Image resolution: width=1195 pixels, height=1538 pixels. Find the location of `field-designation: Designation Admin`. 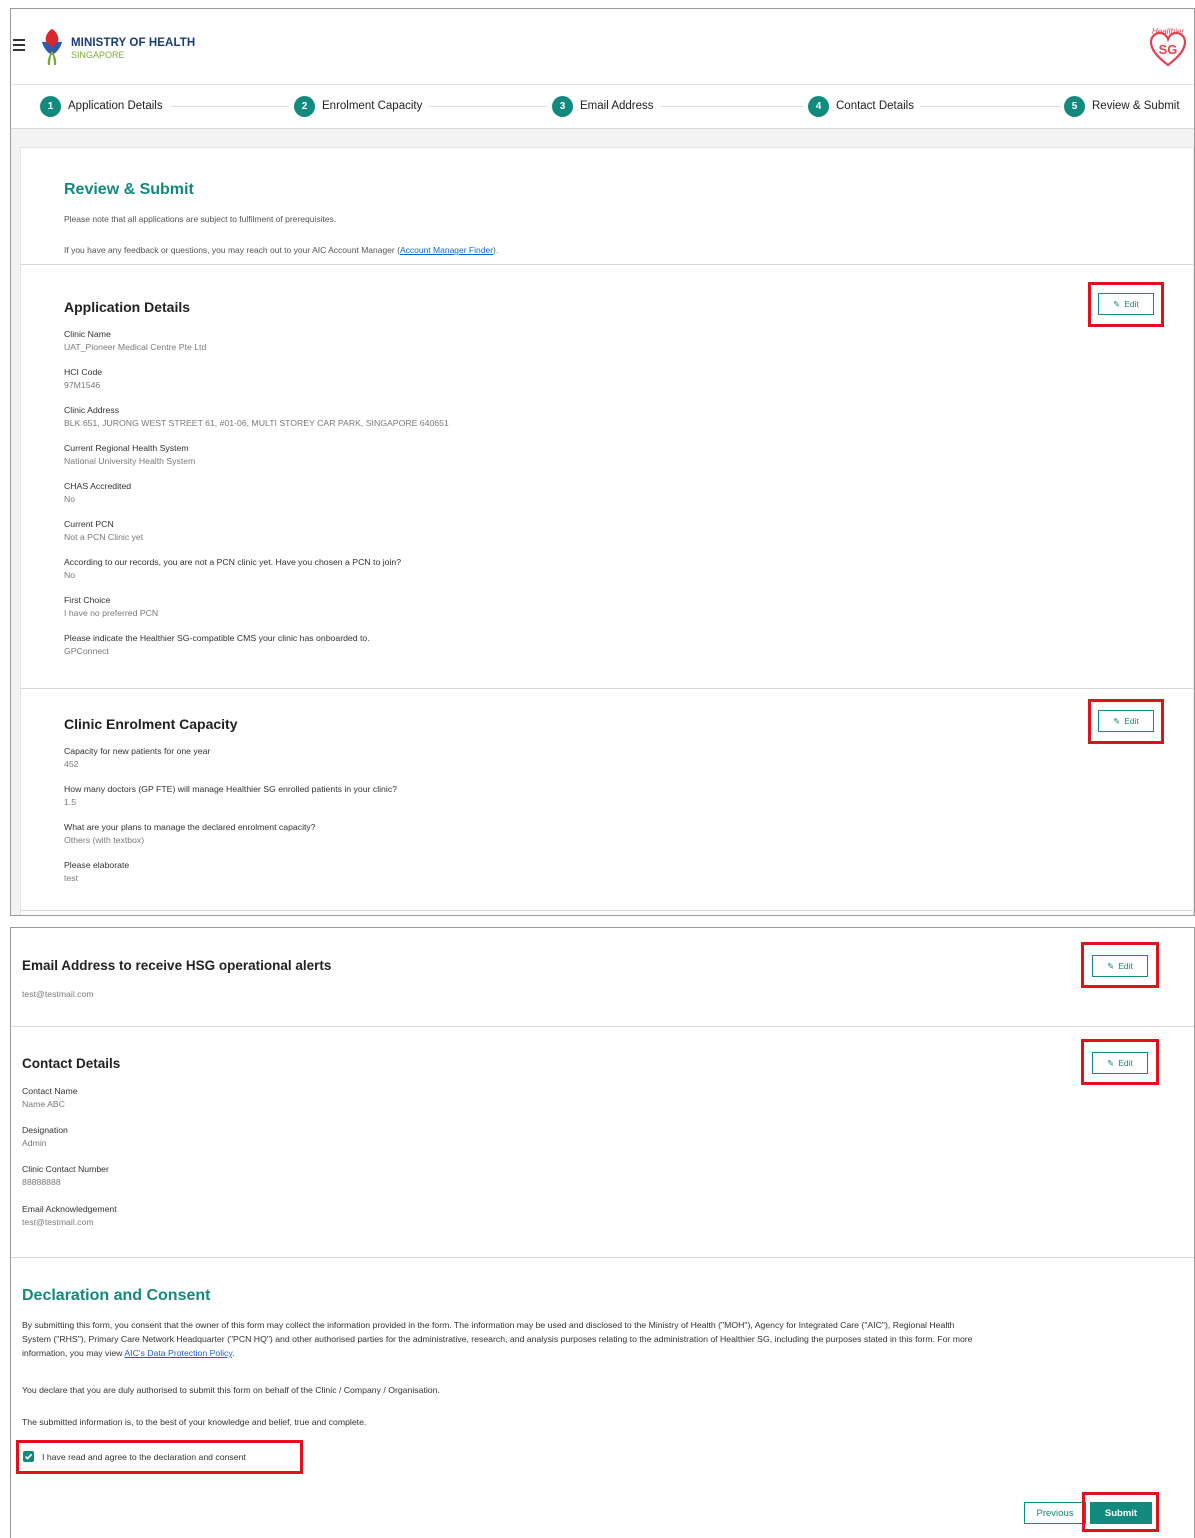

field-designation: Designation Admin is located at coordinates (45, 1137).